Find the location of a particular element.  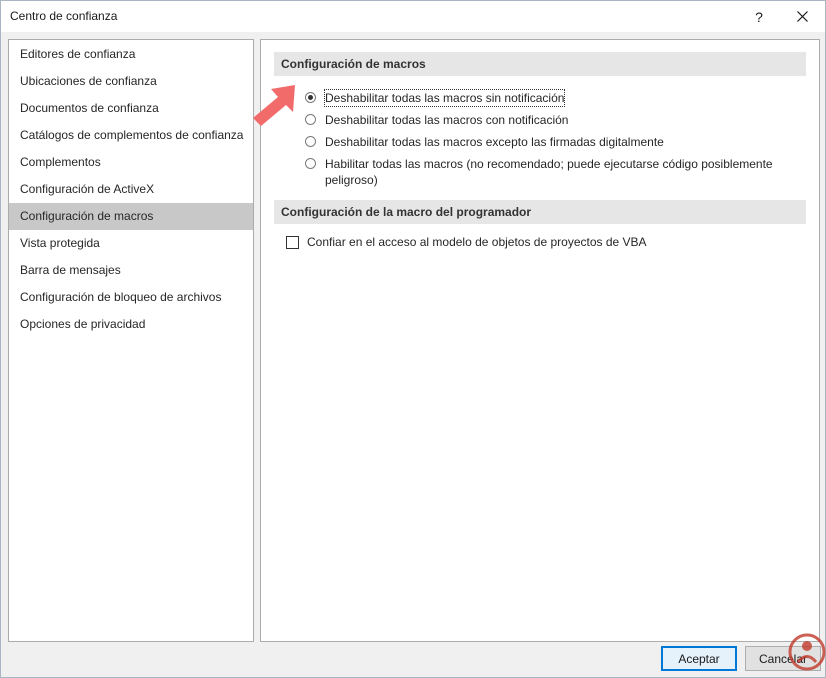

pointer-arrow-icon is located at coordinates (274, 105).